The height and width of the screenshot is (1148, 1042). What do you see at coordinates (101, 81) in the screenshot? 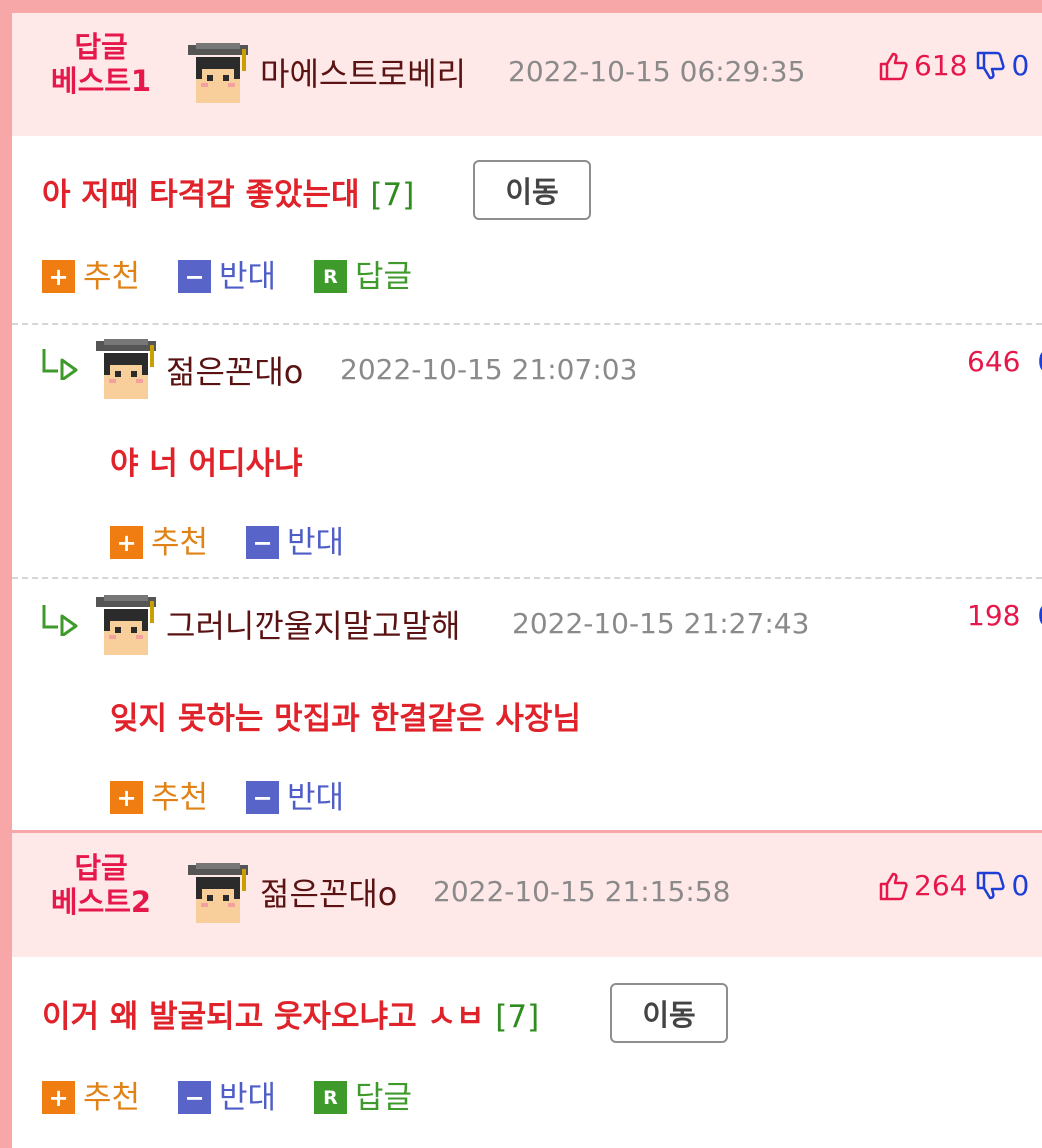
I see `best-label-line2: 베스트1` at bounding box center [101, 81].